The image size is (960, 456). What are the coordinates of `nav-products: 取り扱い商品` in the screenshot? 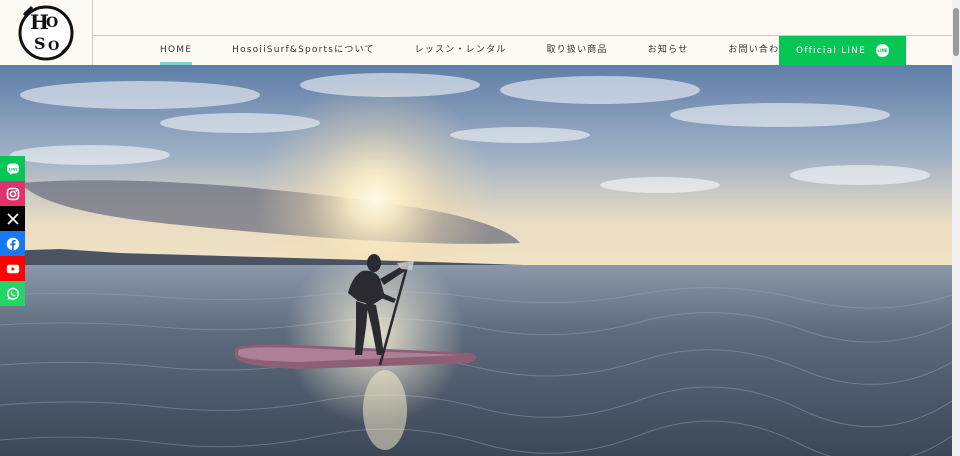 It's located at (576, 50).